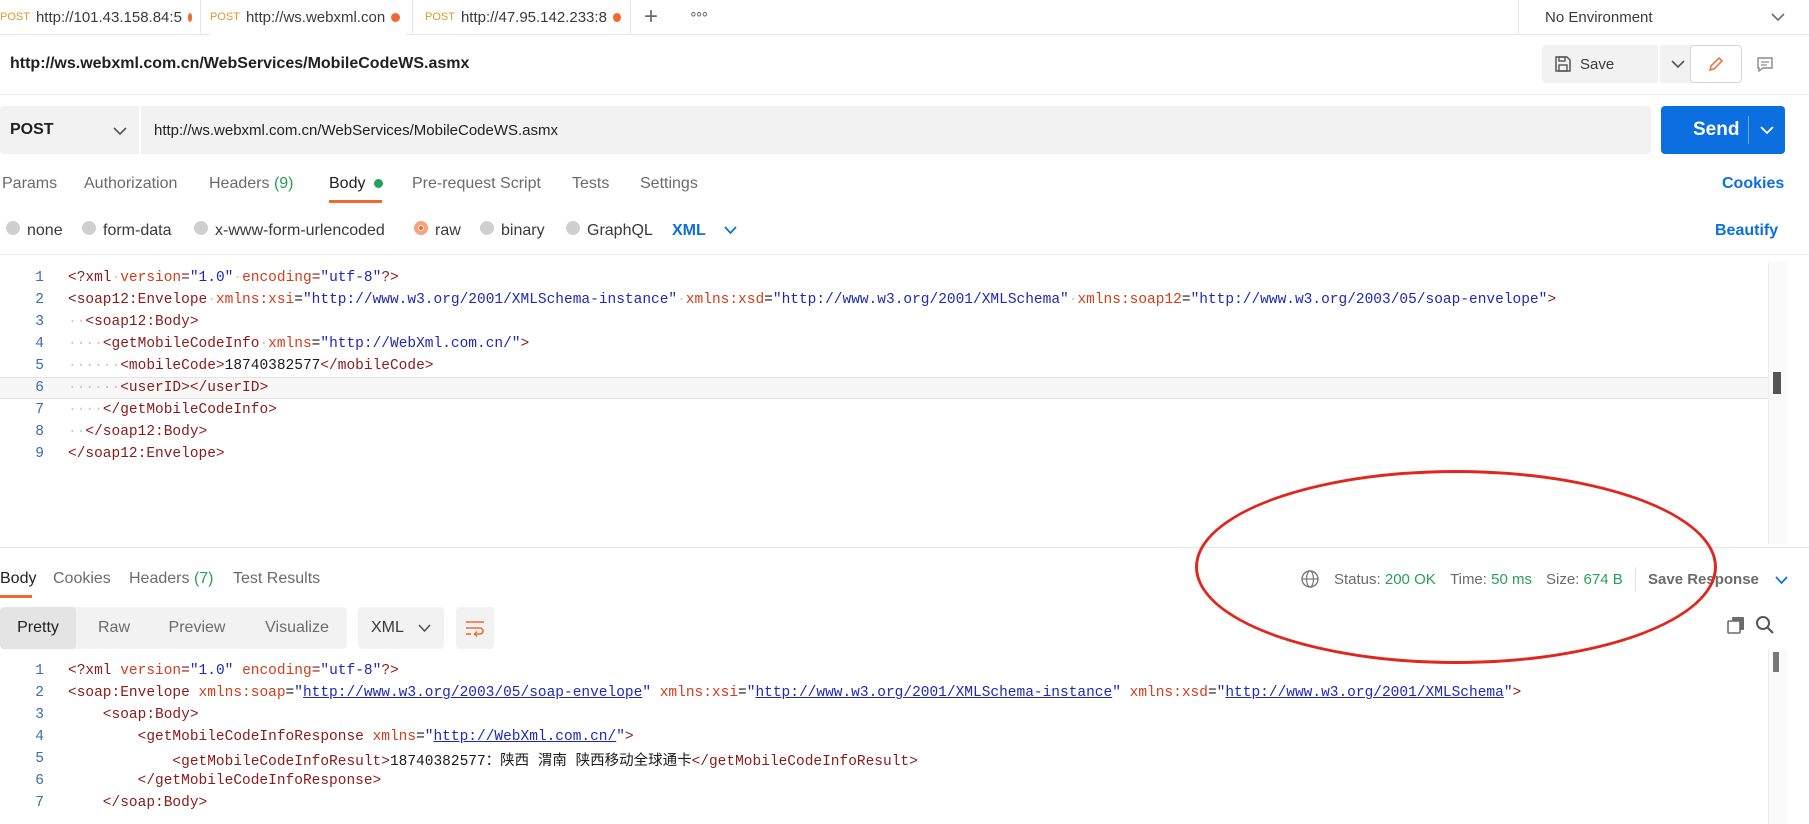  Describe the element at coordinates (197, 628) in the screenshot. I see `format-preview: Preview` at that location.